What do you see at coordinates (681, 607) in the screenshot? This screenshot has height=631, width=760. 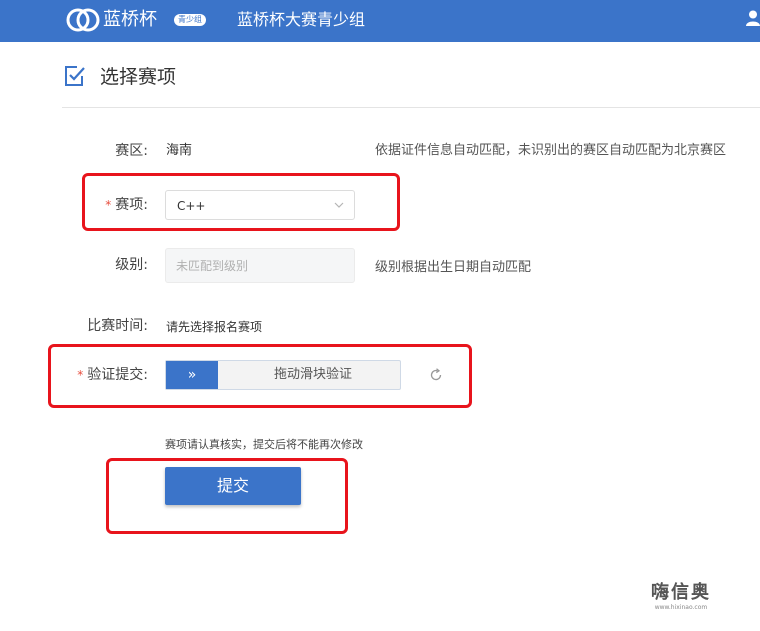 I see `watermark-sub: www.hixinao.com` at bounding box center [681, 607].